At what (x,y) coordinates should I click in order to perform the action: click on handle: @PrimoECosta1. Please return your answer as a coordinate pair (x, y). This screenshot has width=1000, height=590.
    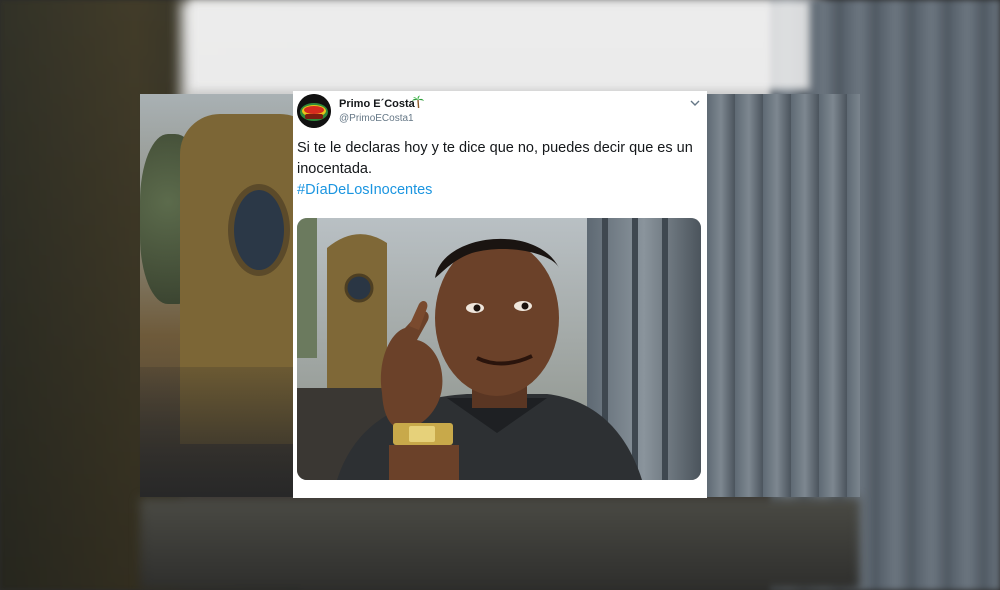
    Looking at the image, I should click on (376, 118).